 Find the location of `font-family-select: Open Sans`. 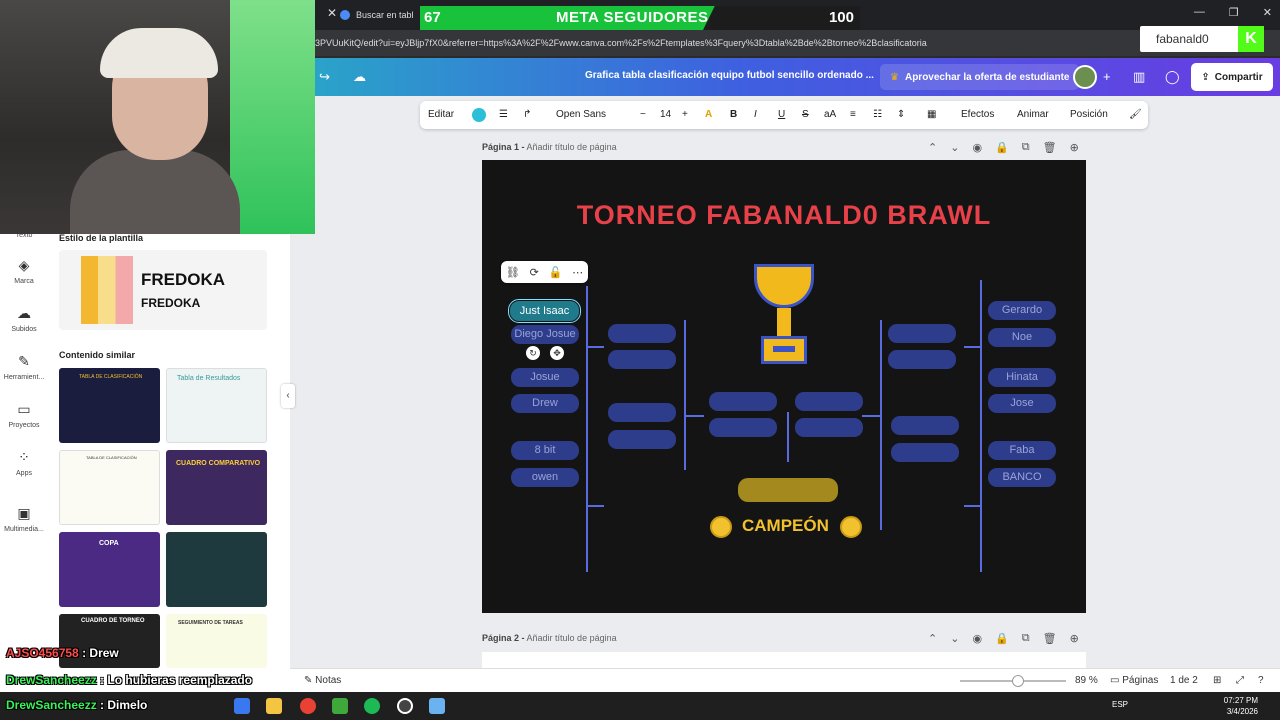

font-family-select: Open Sans is located at coordinates (592, 115).